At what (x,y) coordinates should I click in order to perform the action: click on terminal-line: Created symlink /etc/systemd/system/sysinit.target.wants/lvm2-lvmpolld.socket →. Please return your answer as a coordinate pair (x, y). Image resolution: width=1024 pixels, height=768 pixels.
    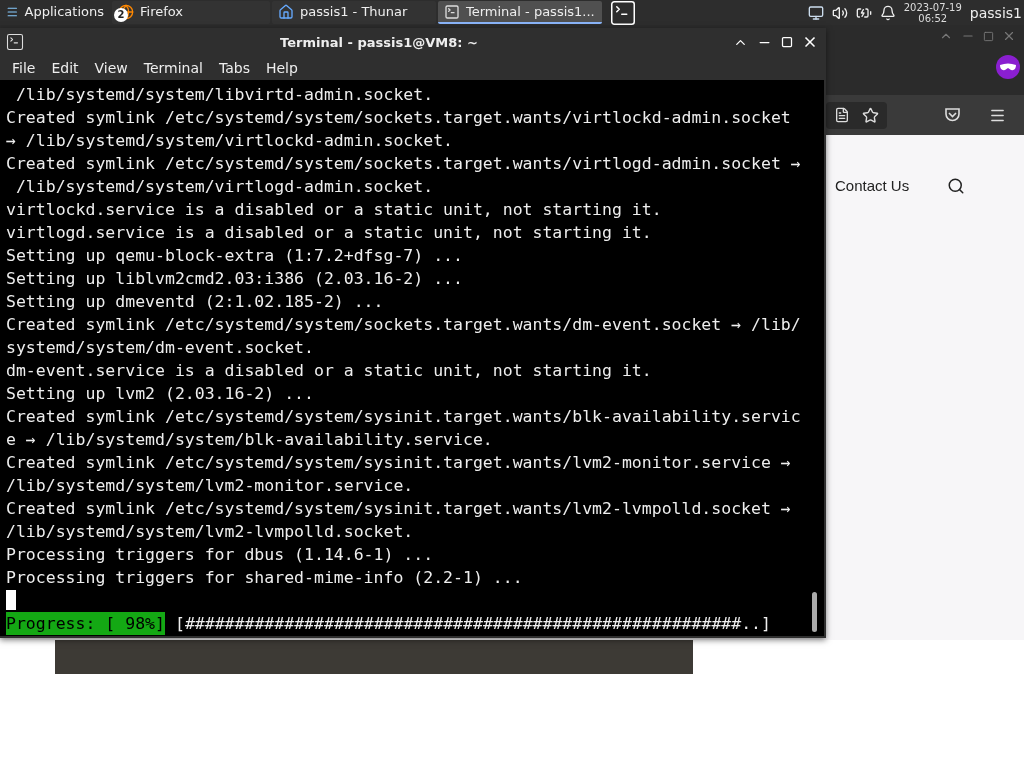
    Looking at the image, I should click on (399, 509).